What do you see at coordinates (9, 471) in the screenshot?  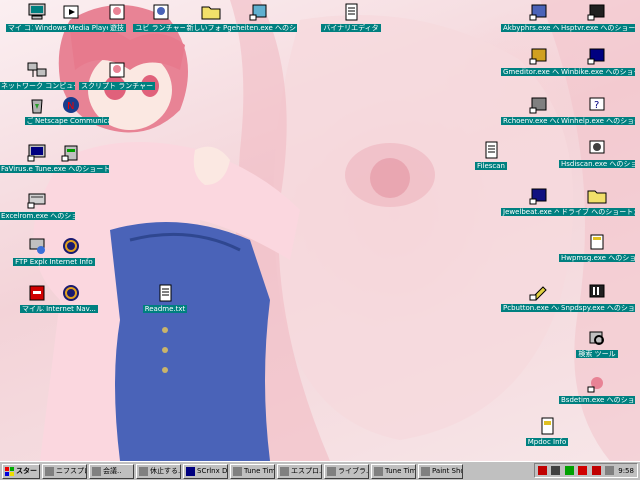 I see `windows-logo-icon` at bounding box center [9, 471].